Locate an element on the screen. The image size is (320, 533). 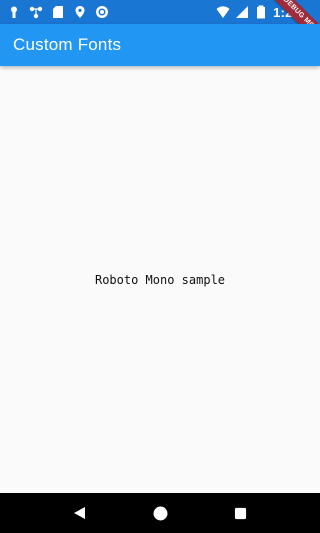
sd-card-icon is located at coordinates (58, 12).